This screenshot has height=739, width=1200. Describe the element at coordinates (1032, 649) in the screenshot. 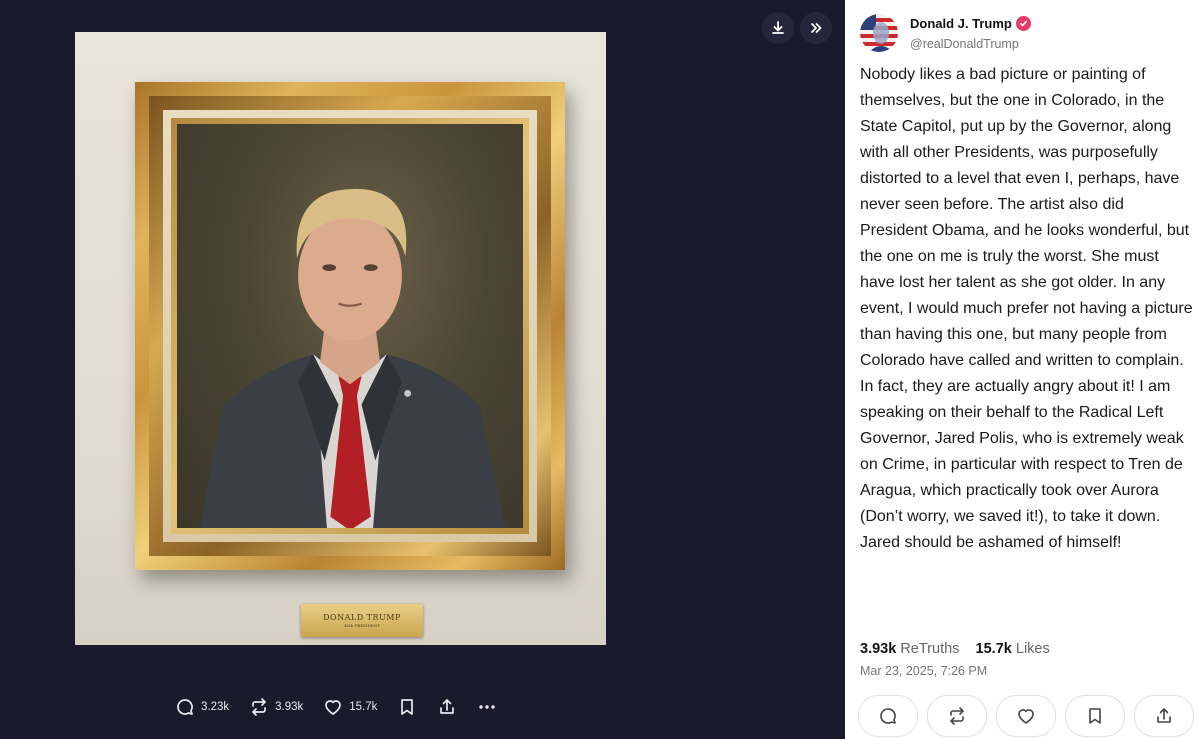

I see `likes-label: Likes` at that location.